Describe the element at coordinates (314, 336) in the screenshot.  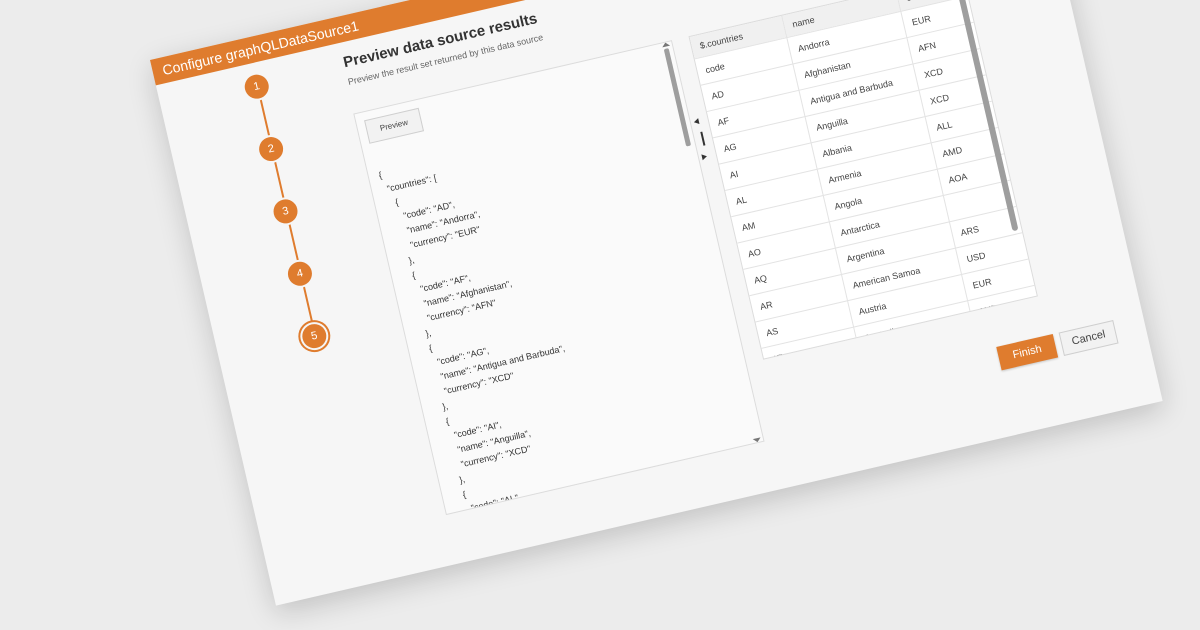
I see `step-5-active: 5` at that location.